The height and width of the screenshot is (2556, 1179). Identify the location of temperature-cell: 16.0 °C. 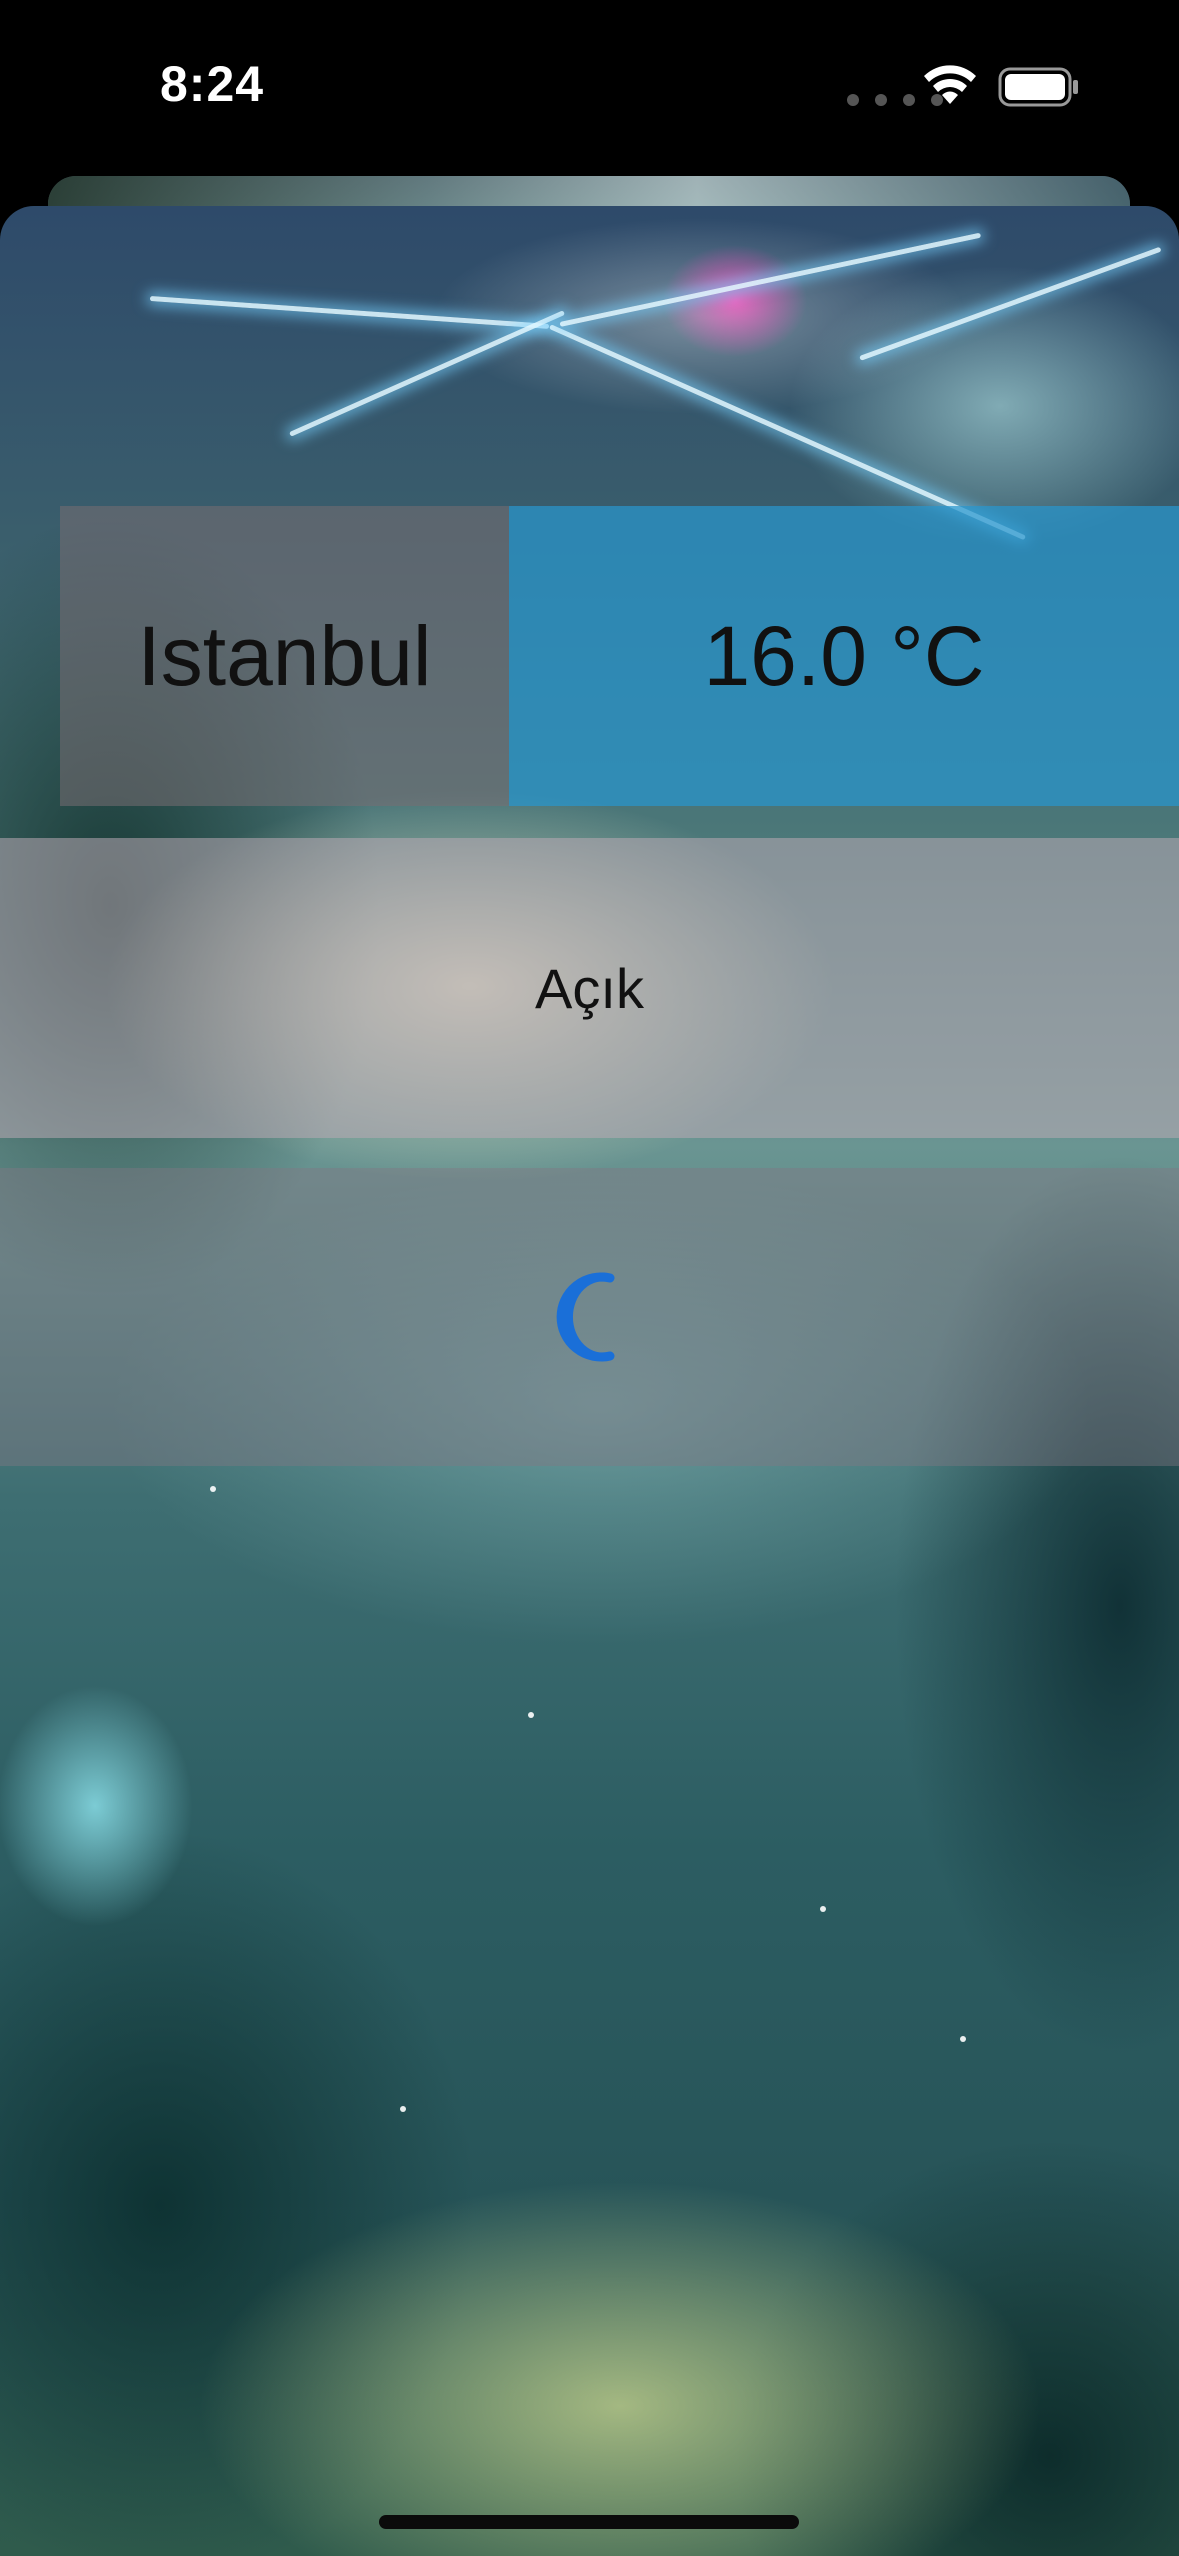
(844, 656).